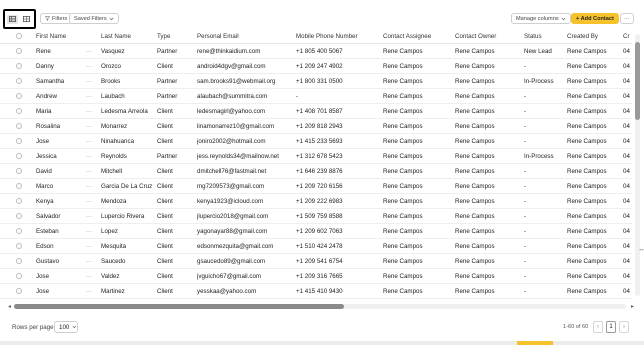  Describe the element at coordinates (177, 37) in the screenshot. I see `column-header: Type` at that location.